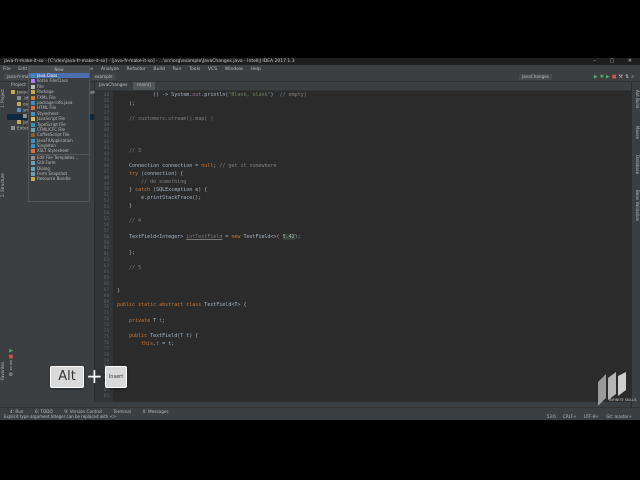 The height and width of the screenshot is (480, 640). I want to click on infinite-skills-logo-icon, so click(612, 389).